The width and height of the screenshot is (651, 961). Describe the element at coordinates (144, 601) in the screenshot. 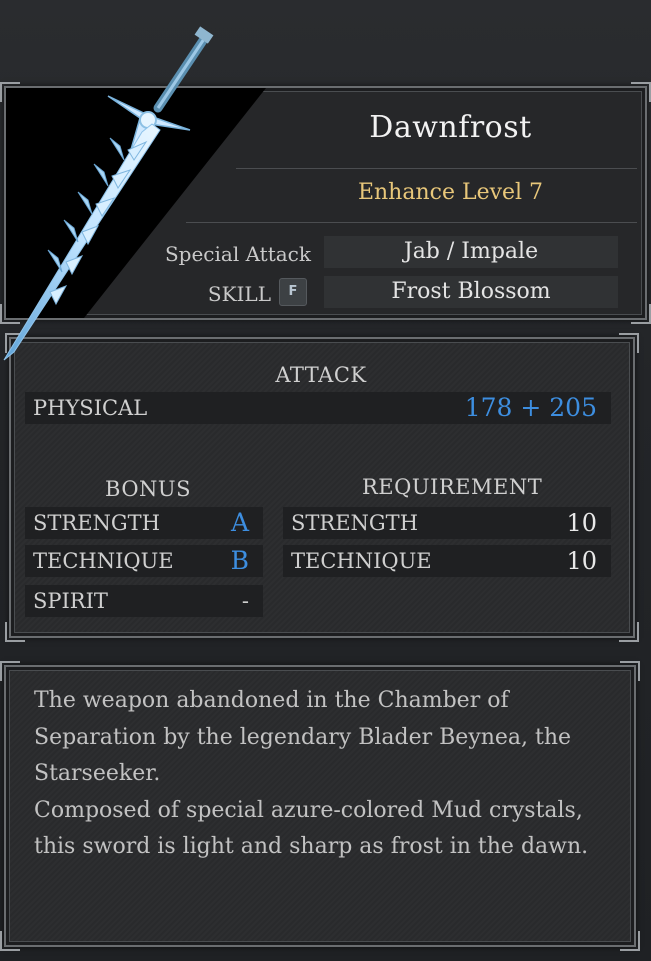

I see `bonus-row: SPIRIT -` at that location.